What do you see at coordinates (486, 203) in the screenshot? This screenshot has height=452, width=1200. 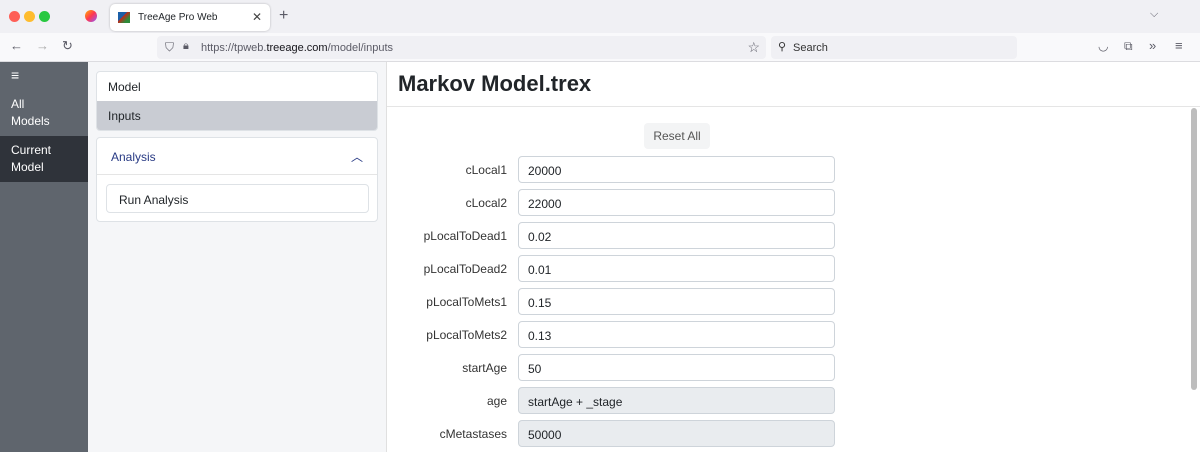 I see `input-label: cLocal2` at bounding box center [486, 203].